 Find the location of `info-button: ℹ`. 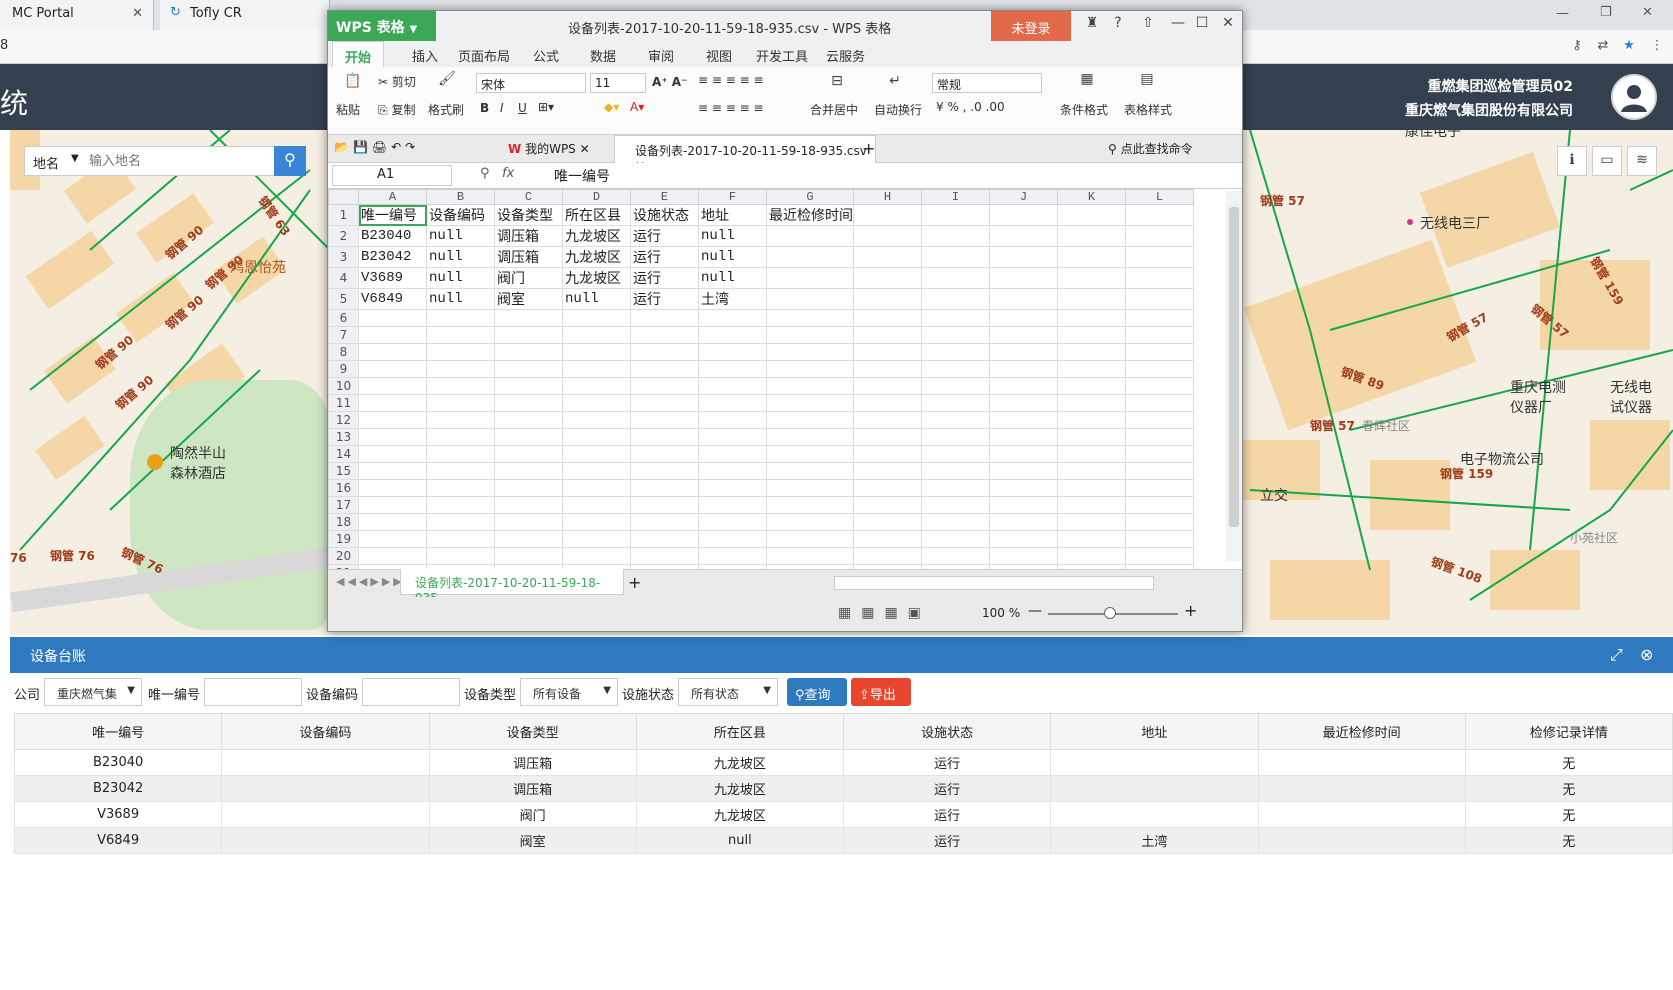

info-button: ℹ is located at coordinates (1572, 161).